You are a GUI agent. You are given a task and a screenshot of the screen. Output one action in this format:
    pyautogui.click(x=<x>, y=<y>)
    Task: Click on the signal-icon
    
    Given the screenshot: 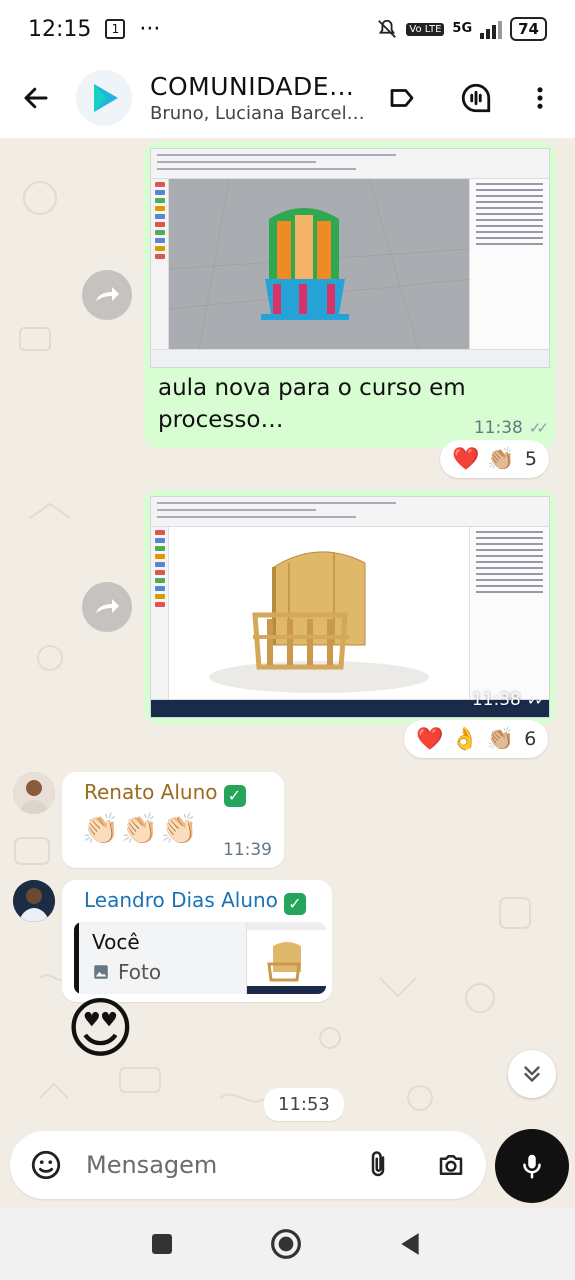 What is the action you would take?
    pyautogui.click(x=491, y=29)
    